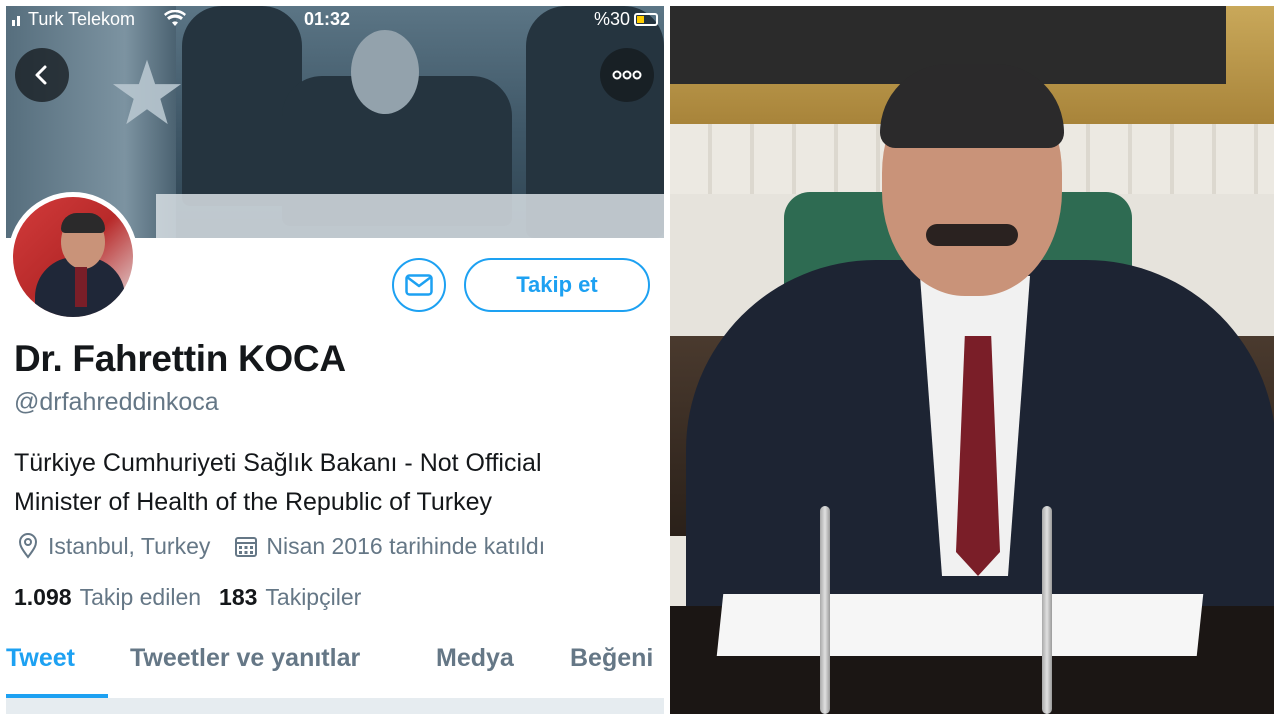 This screenshot has height=720, width=1280. Describe the element at coordinates (385, 72) in the screenshot. I see `cover-figure-head` at that location.